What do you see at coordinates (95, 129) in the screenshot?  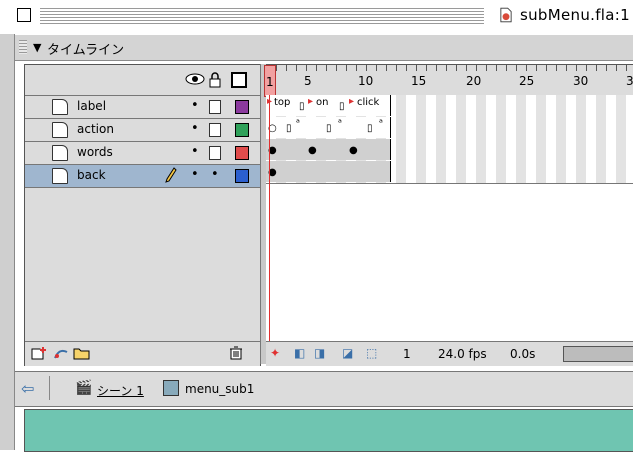 I see `layer-name: action` at bounding box center [95, 129].